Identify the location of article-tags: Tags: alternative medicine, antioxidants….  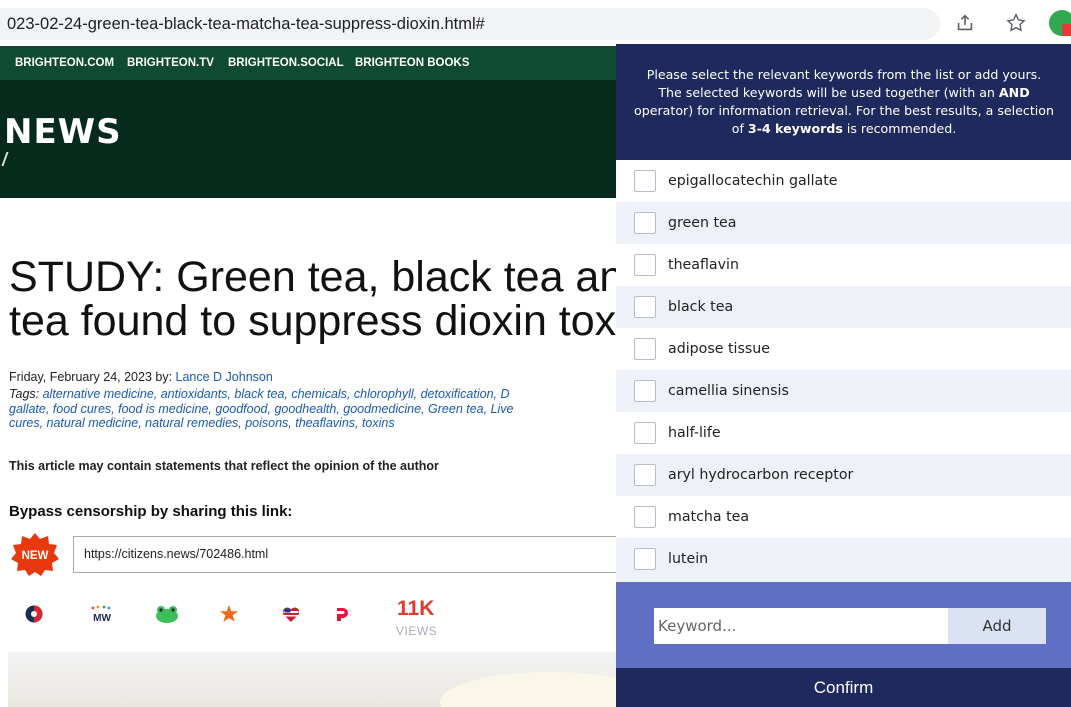
(319, 409).